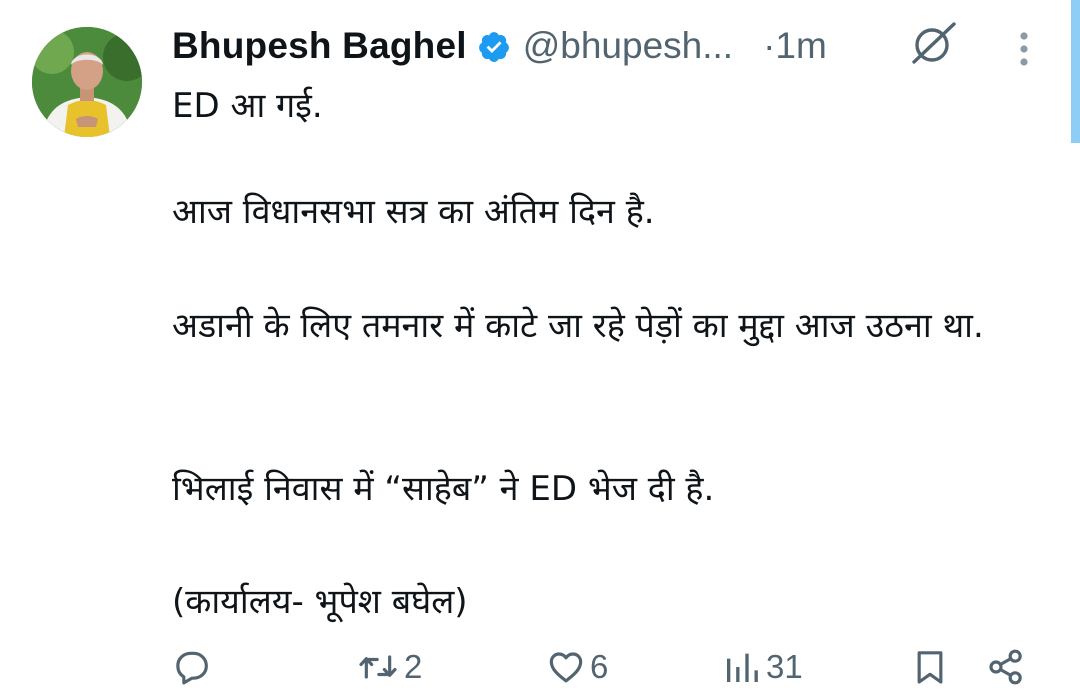 The image size is (1080, 694). I want to click on share-button, so click(1006, 667).